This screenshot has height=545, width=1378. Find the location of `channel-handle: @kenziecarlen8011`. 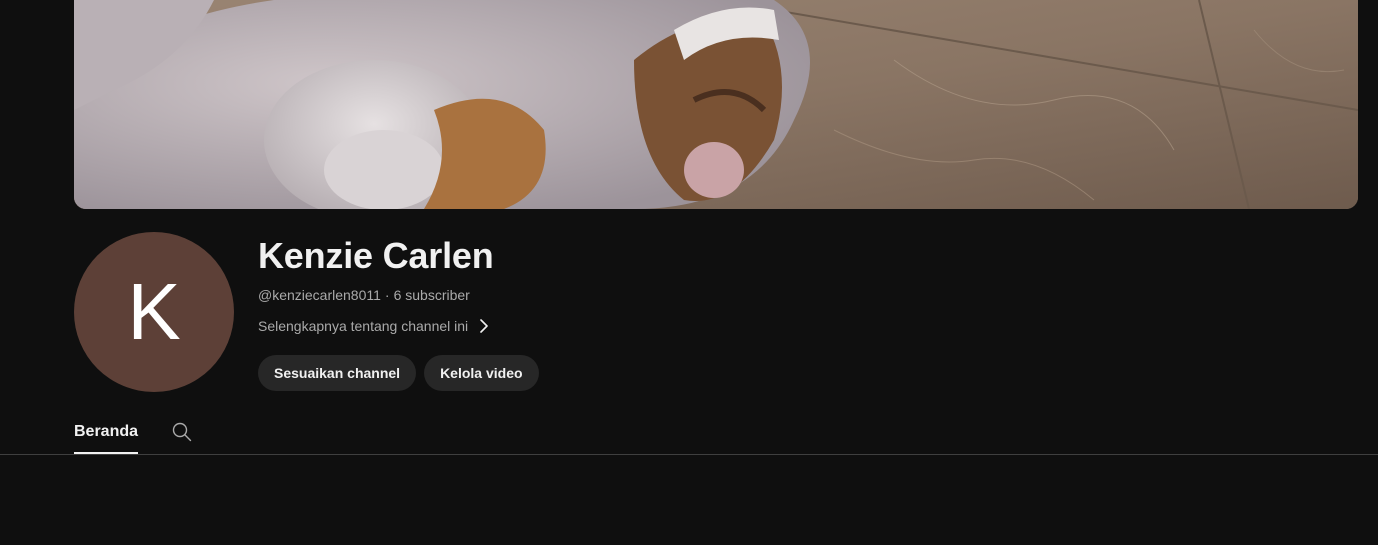

channel-handle: @kenziecarlen8011 is located at coordinates (319, 295).